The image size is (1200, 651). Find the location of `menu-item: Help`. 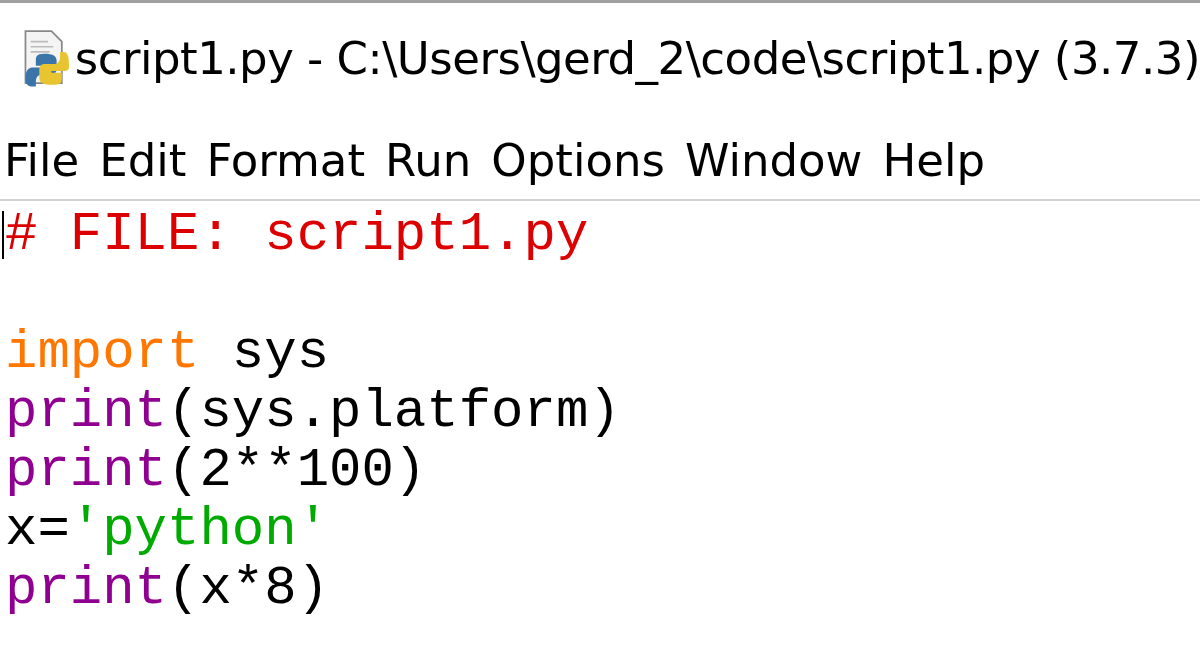

menu-item: Help is located at coordinates (933, 160).